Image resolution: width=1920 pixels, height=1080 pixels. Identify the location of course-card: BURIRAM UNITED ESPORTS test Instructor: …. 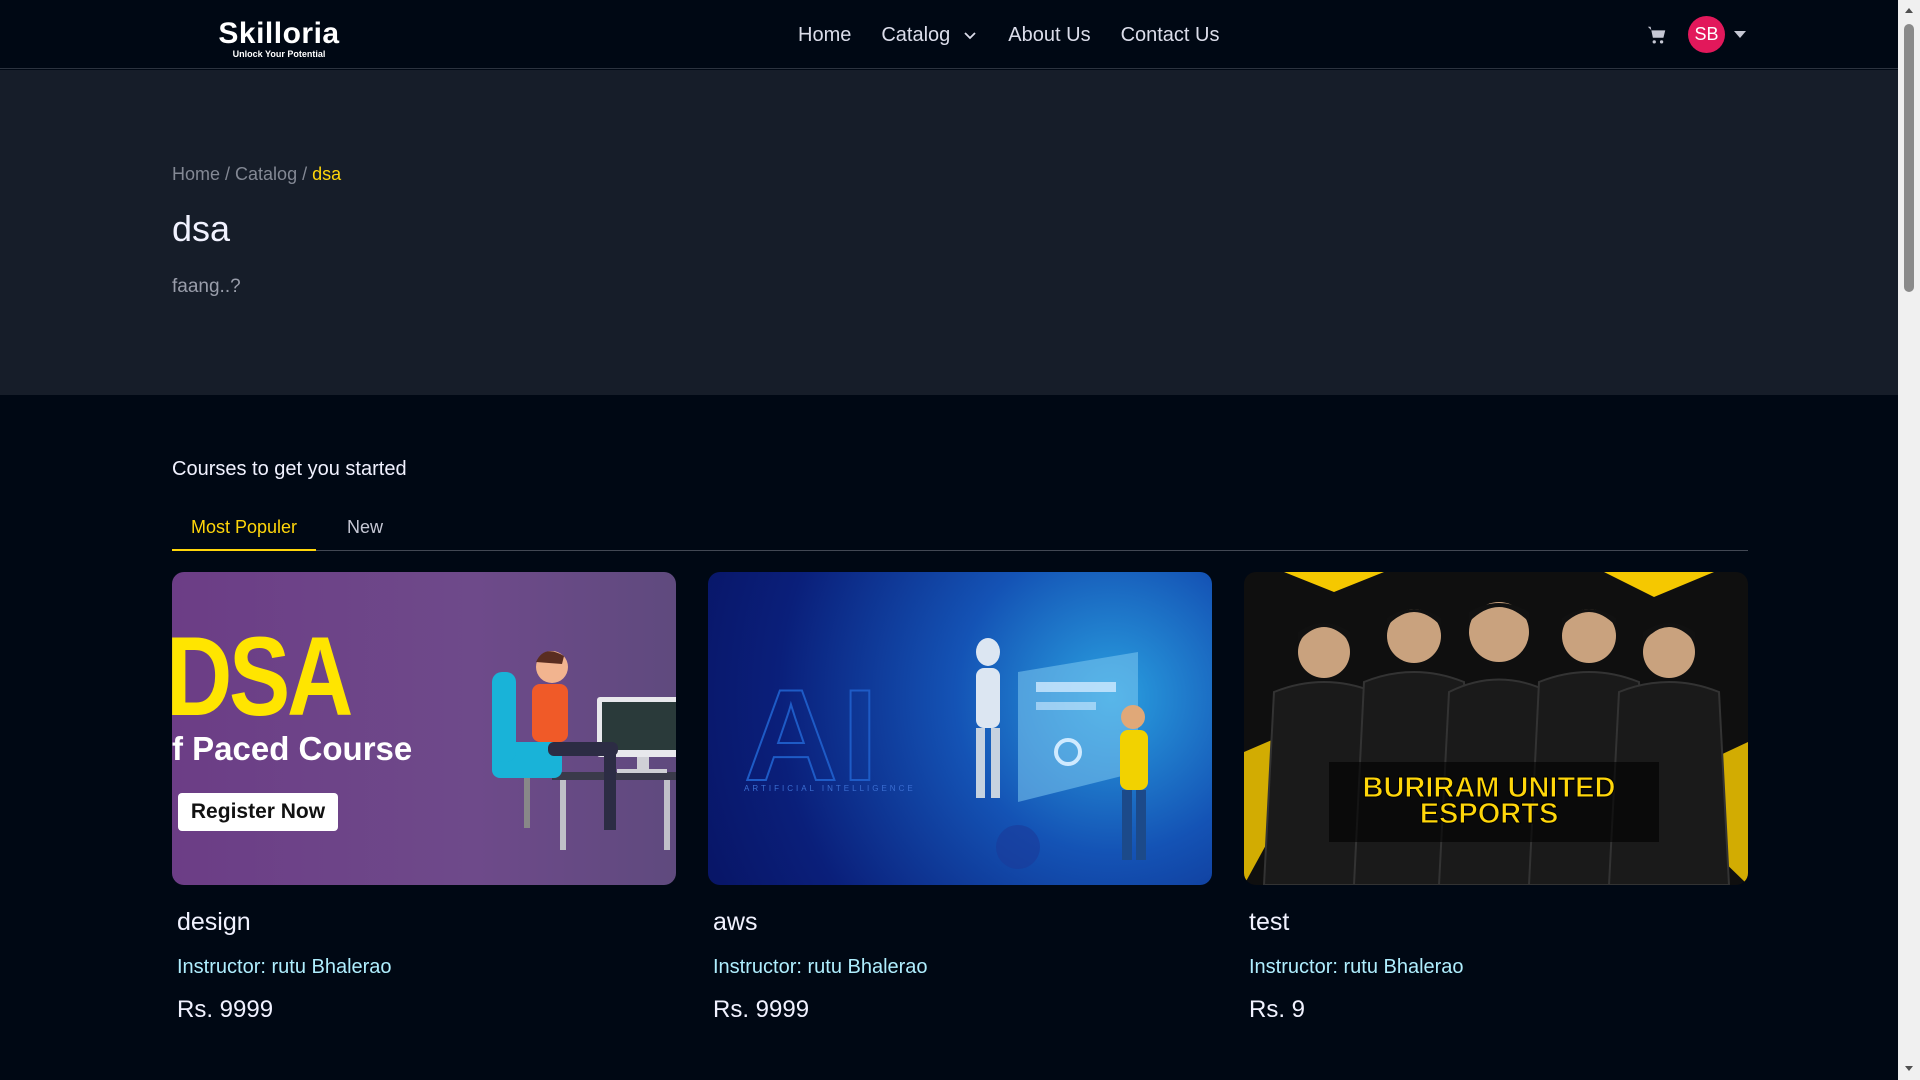
(1496, 797).